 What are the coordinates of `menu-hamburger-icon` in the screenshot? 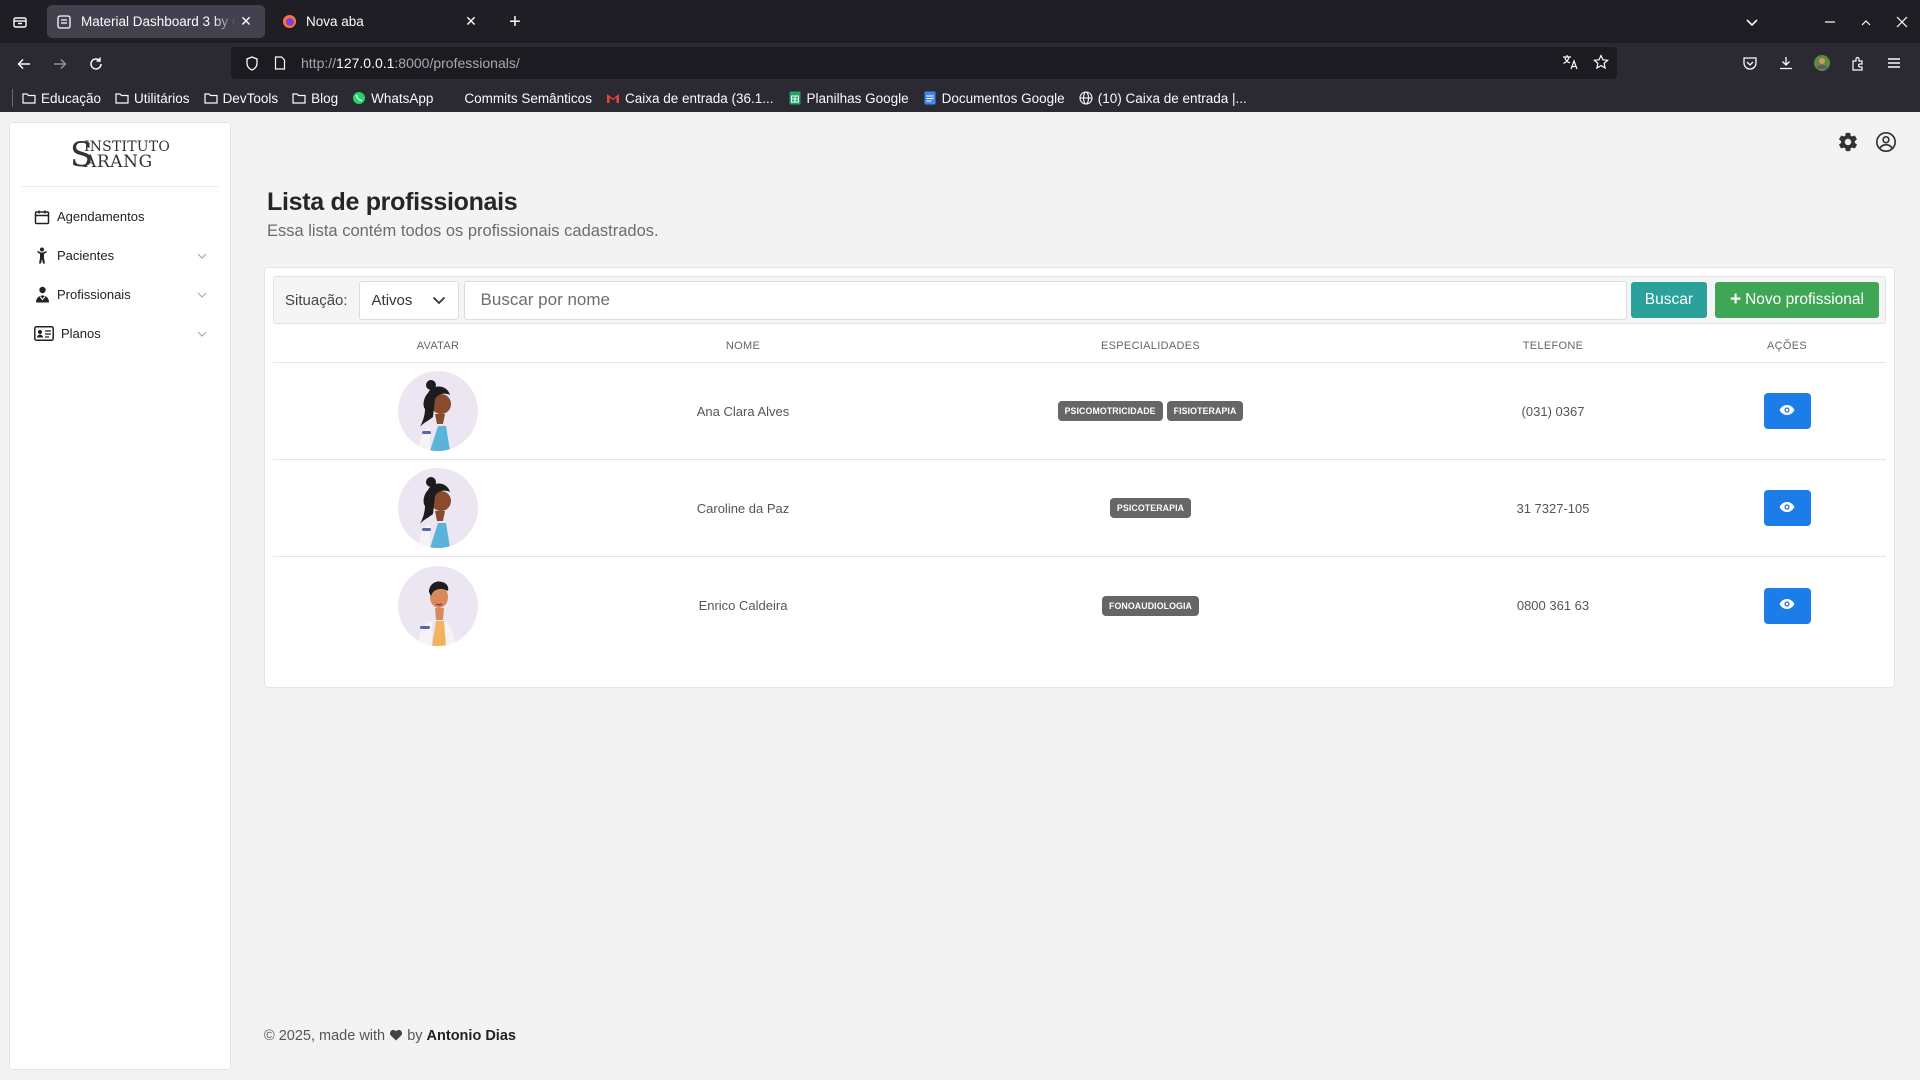 It's located at (1894, 63).